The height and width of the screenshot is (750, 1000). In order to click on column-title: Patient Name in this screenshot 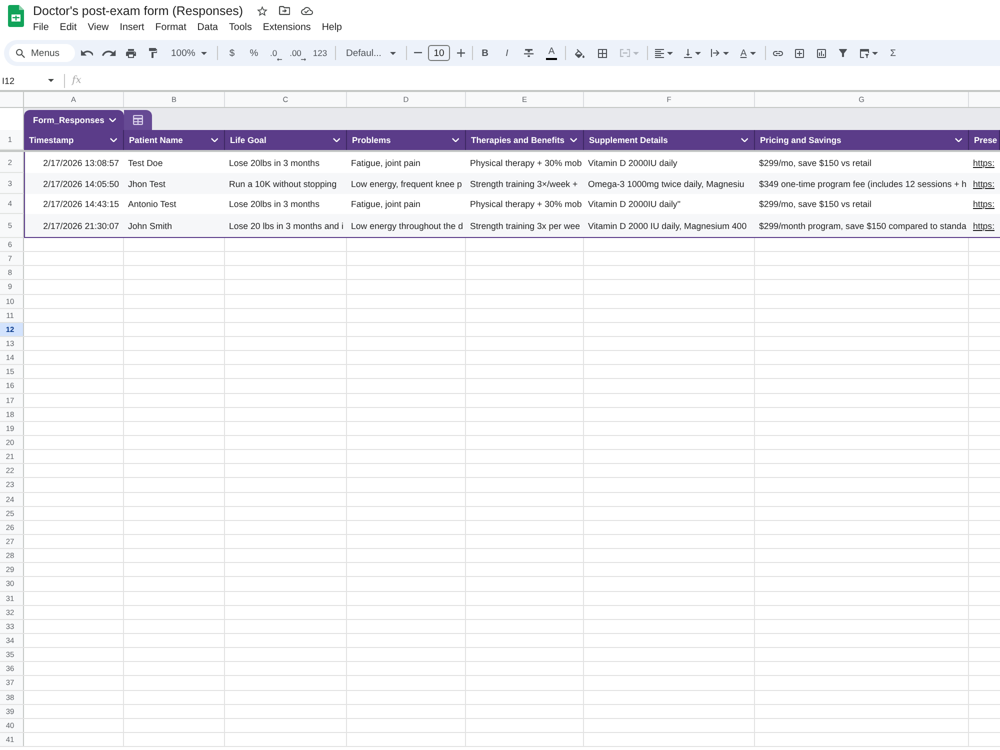, I will do `click(156, 140)`.